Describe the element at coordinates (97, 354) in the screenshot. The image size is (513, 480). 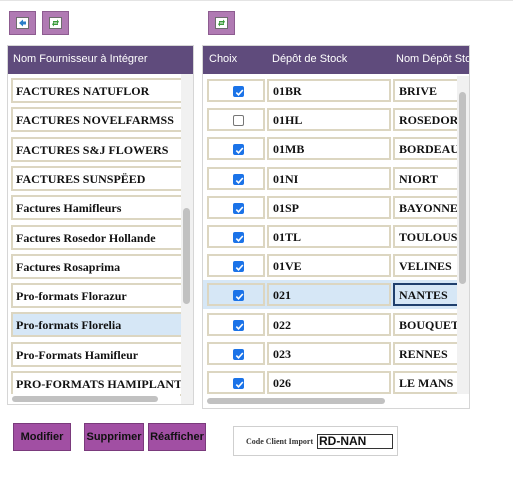
I see `supplier-list-item: Pro-Formats Hamifleur` at that location.